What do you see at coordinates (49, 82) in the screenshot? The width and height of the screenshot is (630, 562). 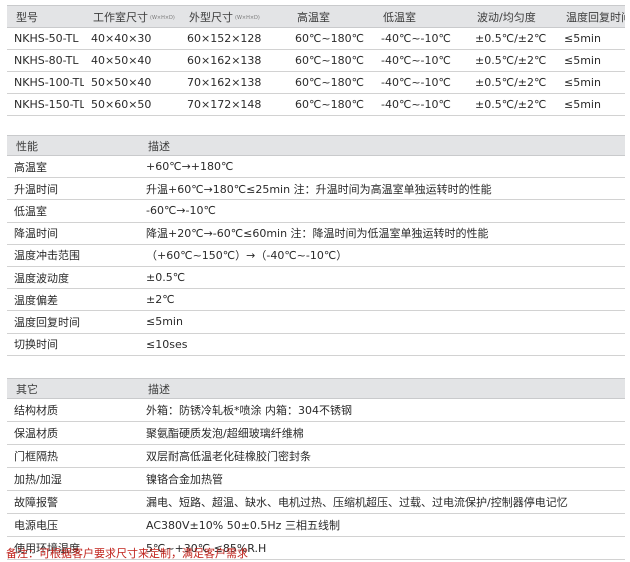 I see `model-cell: NKHS-100-TL` at bounding box center [49, 82].